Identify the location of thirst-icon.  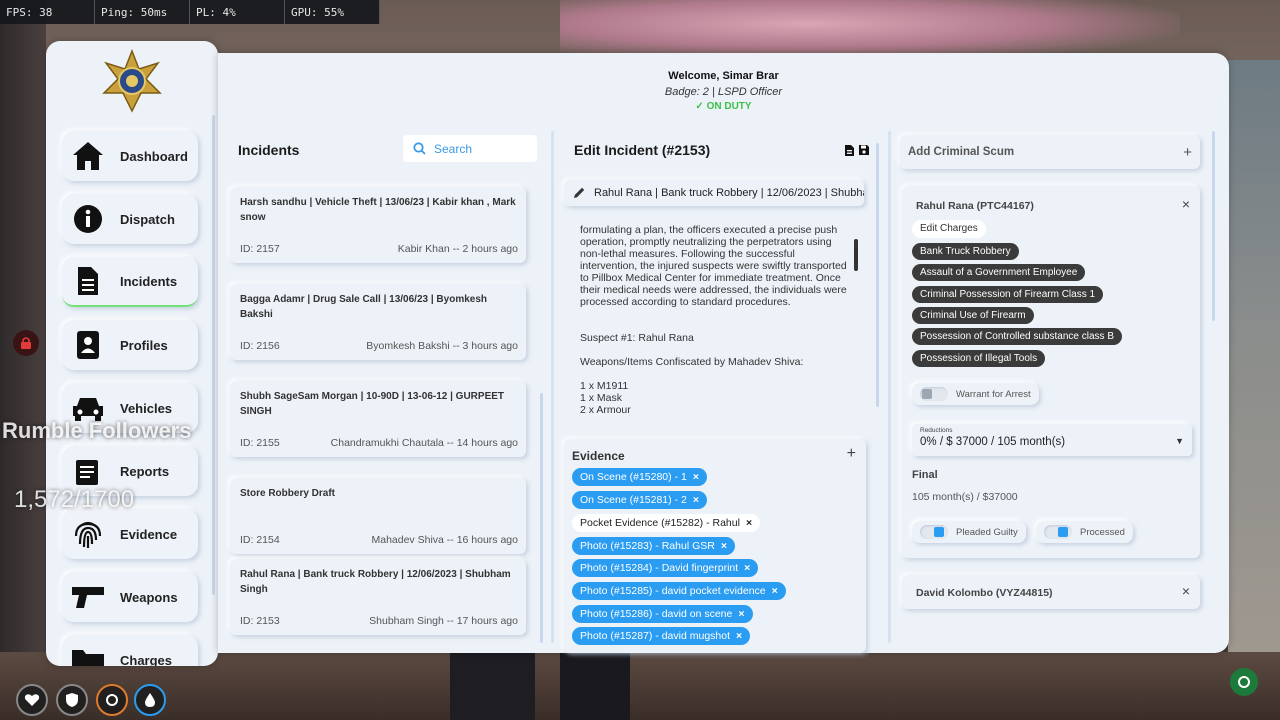
(150, 700).